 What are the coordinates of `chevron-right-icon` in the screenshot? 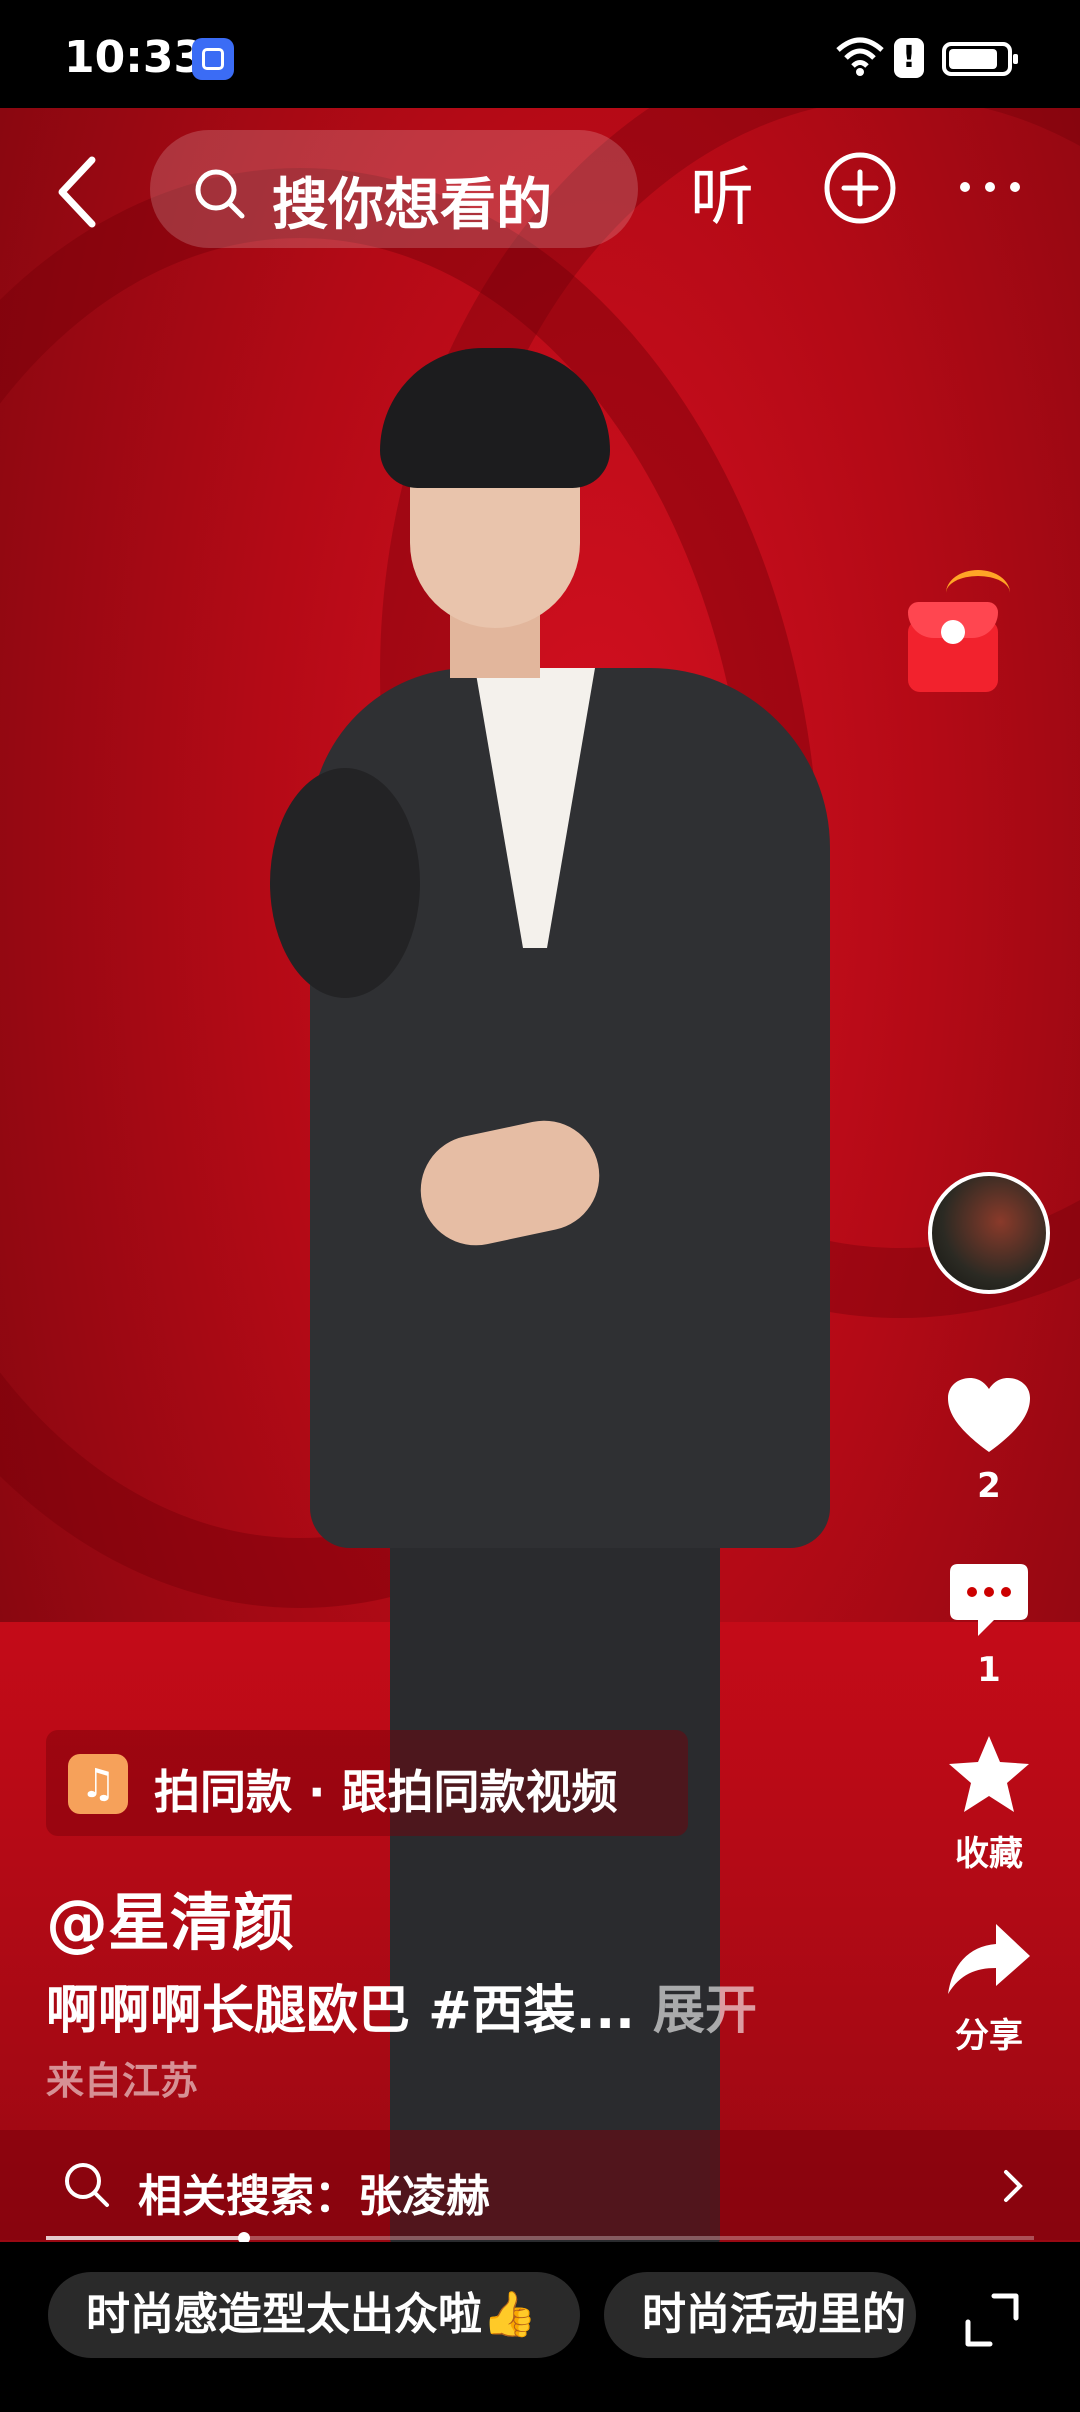 It's located at (1013, 2186).